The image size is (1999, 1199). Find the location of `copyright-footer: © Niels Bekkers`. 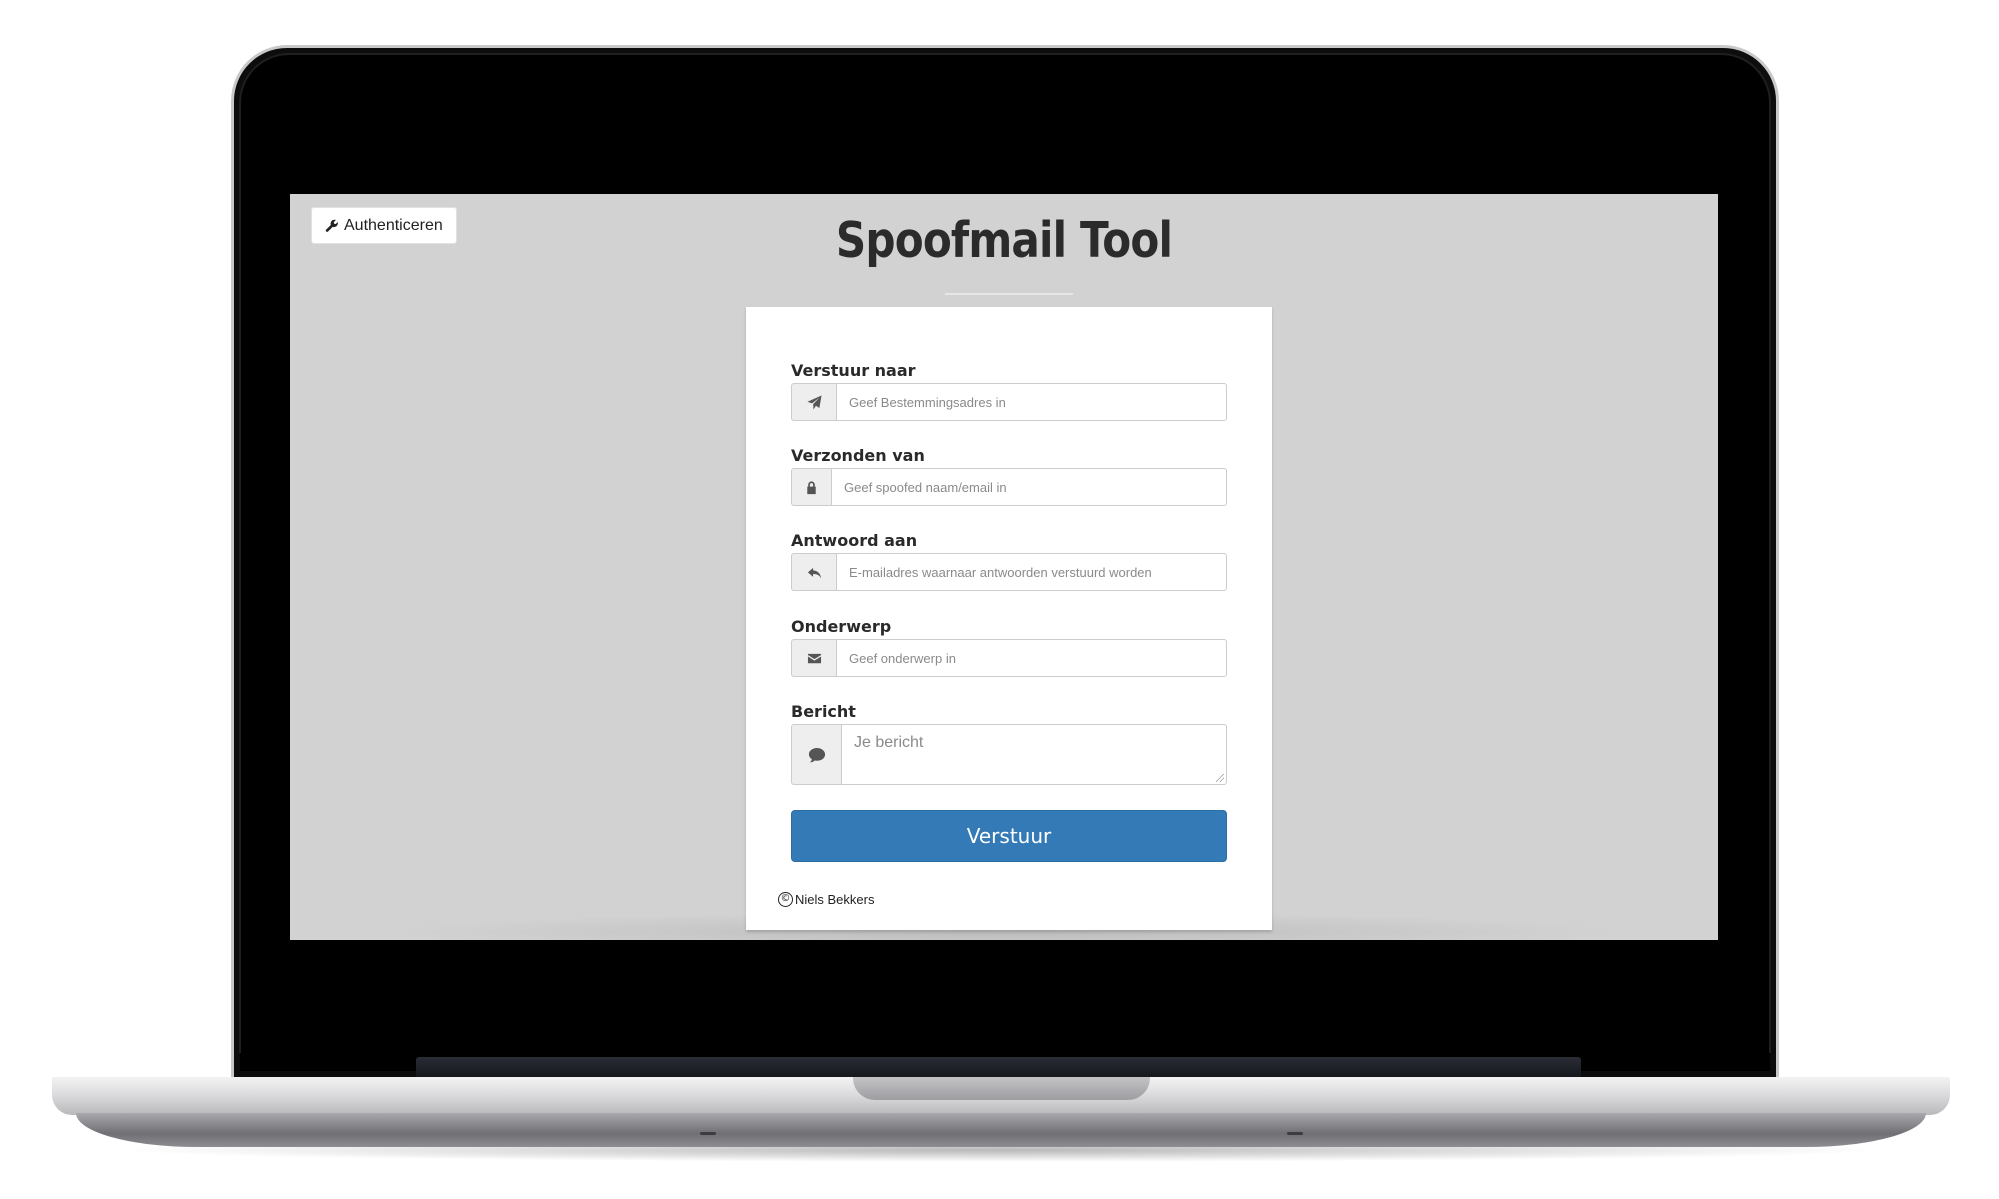

copyright-footer: © Niels Bekkers is located at coordinates (826, 899).